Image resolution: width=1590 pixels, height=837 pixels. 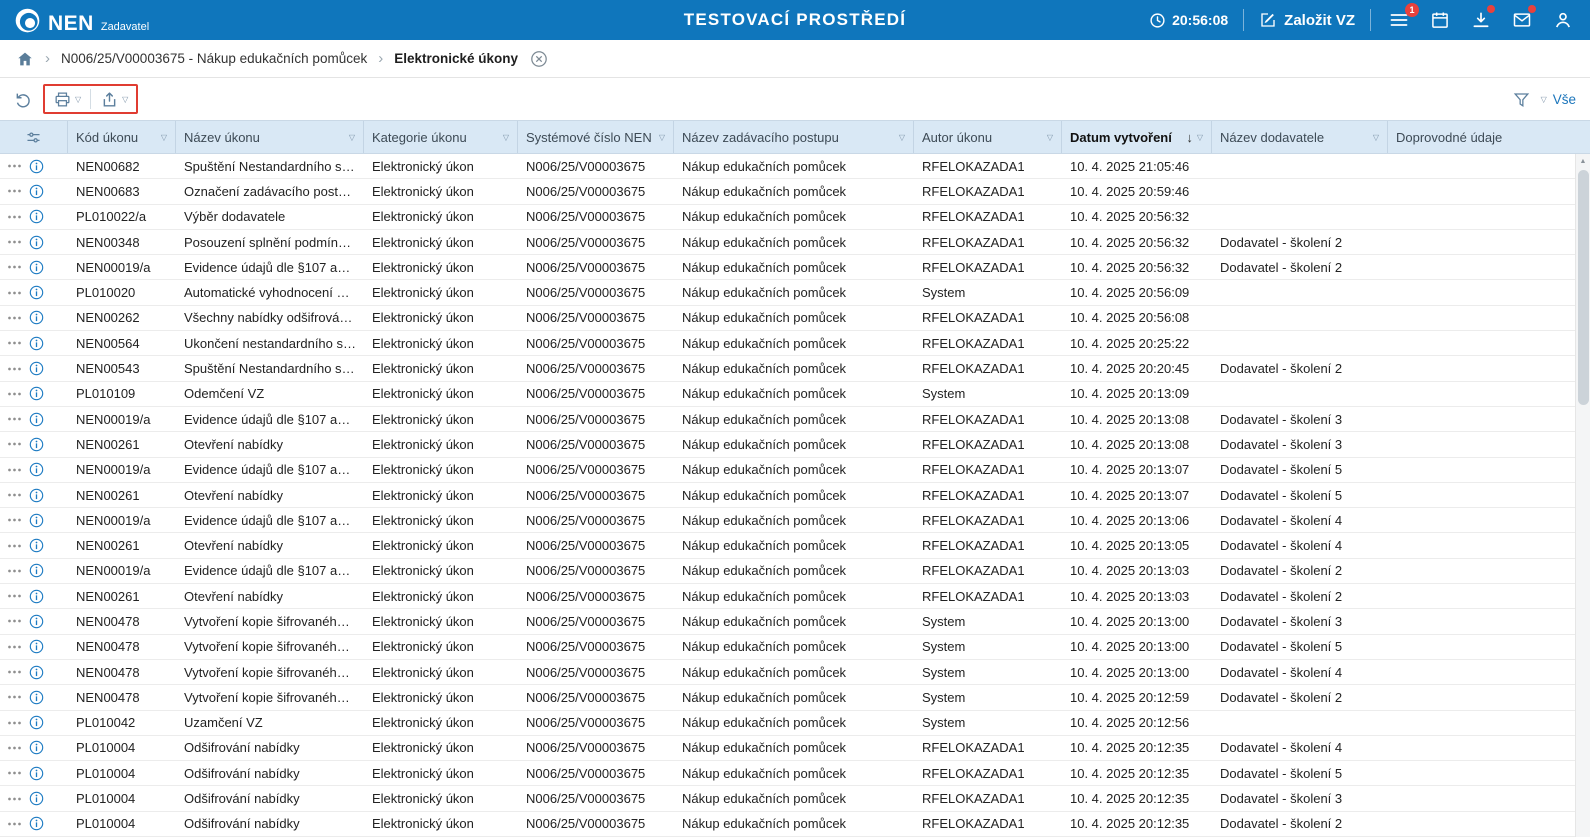 What do you see at coordinates (114, 99) in the screenshot?
I see `export-button: ▽` at bounding box center [114, 99].